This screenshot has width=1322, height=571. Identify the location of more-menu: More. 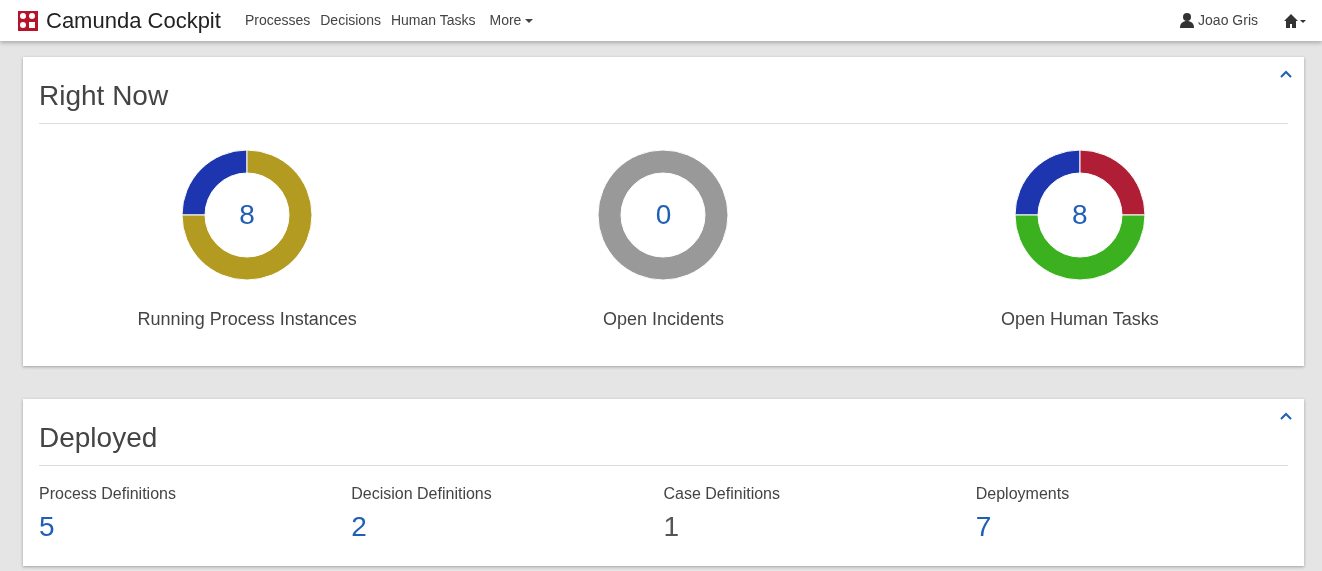
(511, 20).